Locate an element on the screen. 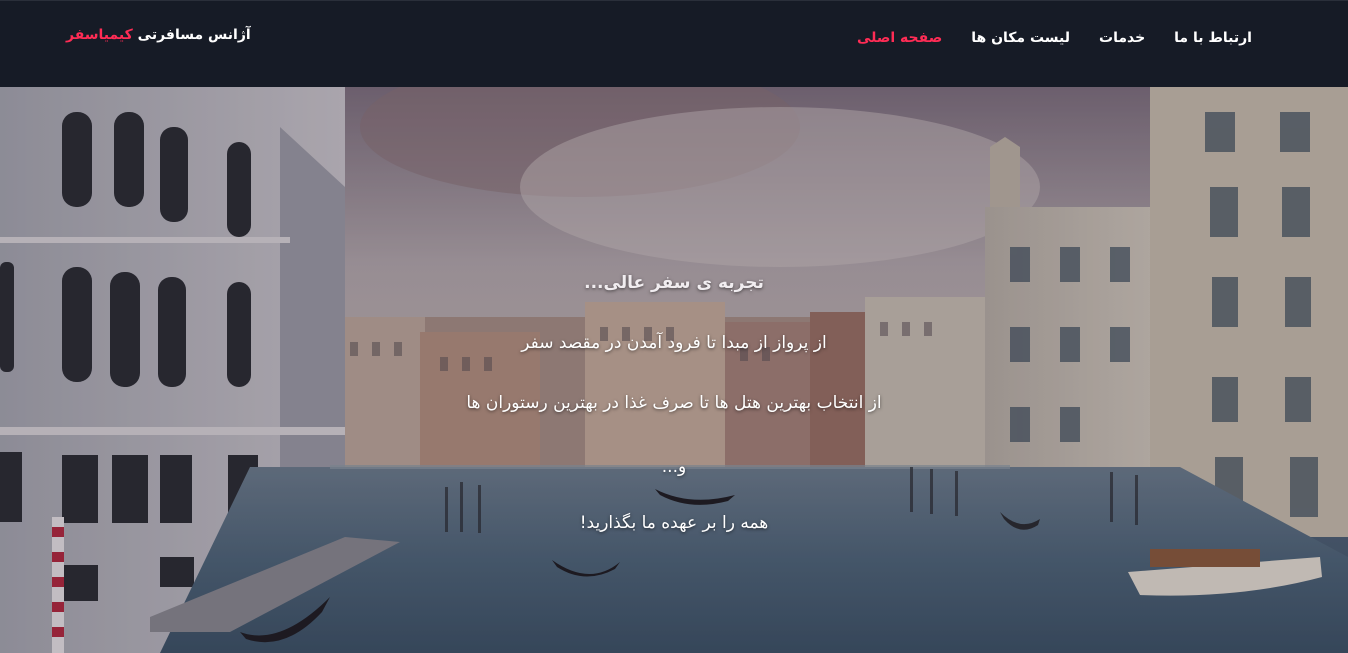 The width and height of the screenshot is (1348, 653). hero-line-cta: همه را بر عهده ما بگذارید! is located at coordinates (674, 523).